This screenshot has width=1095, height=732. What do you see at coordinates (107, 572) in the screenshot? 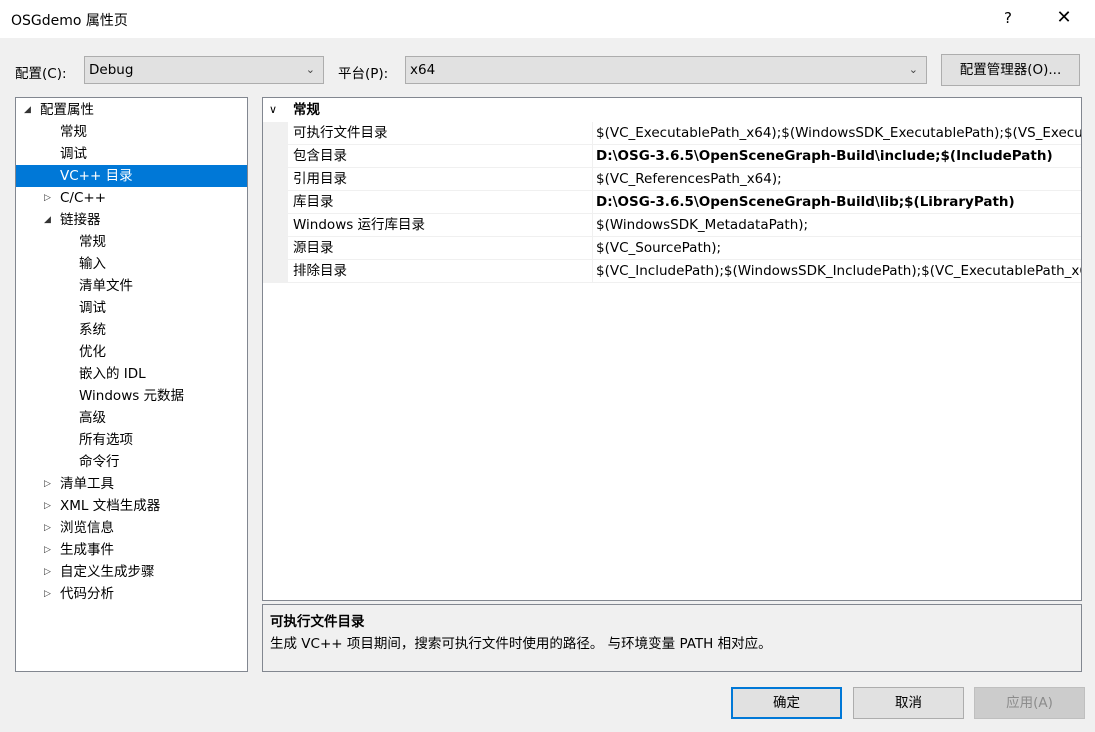
I see `tree-item-label: 自定义生成步骤` at bounding box center [107, 572].